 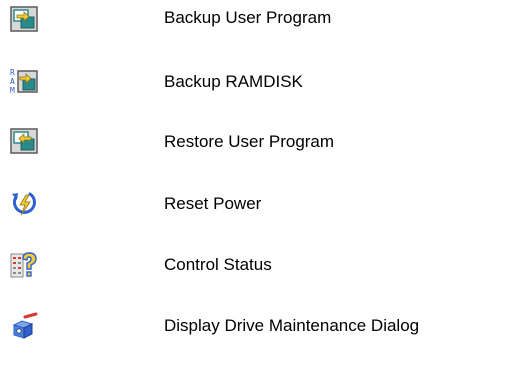 I want to click on backup-user-program-label: Backup User Program, so click(x=247, y=18).